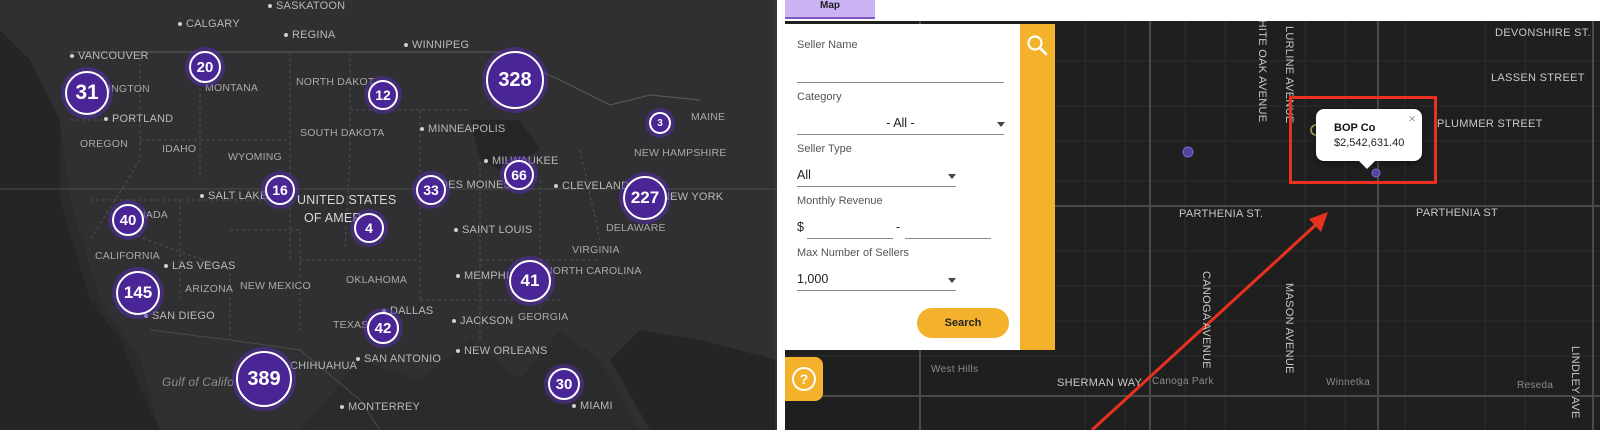 The height and width of the screenshot is (430, 1600). What do you see at coordinates (129, 89) in the screenshot?
I see `state-label: INGTON` at bounding box center [129, 89].